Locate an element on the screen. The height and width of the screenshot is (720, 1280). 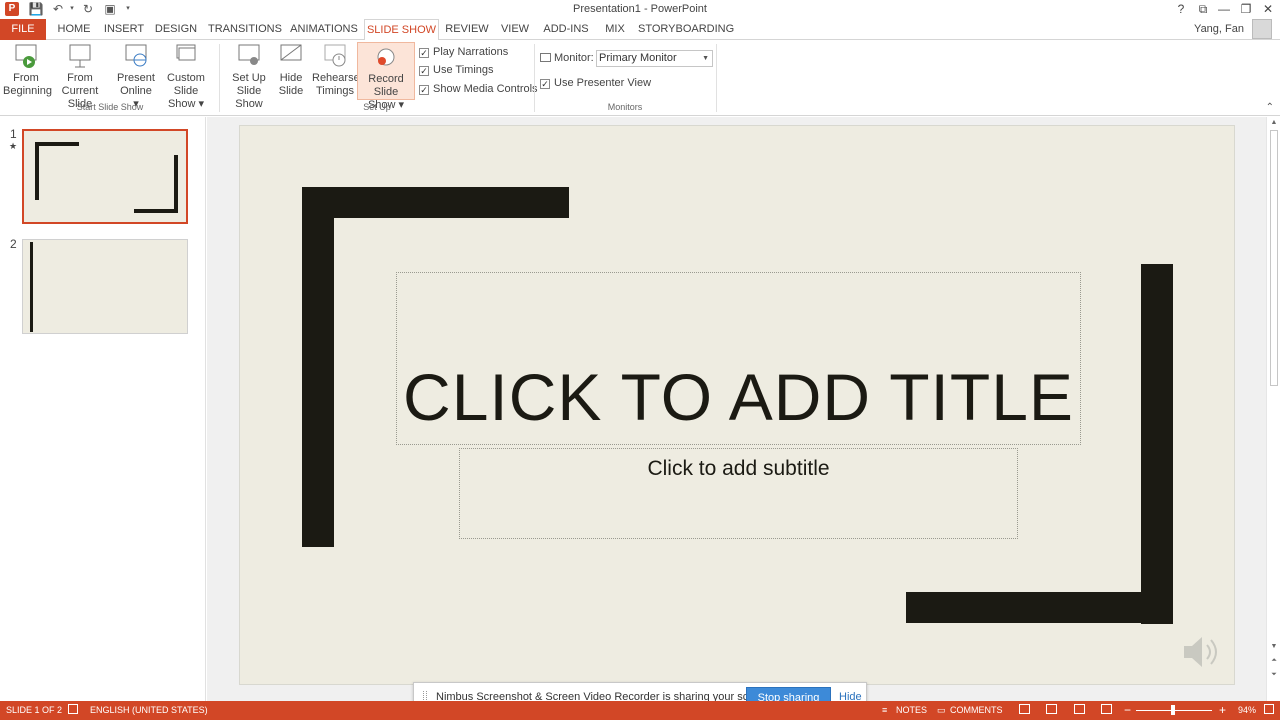
reading-view-icon is located at coordinates (1079, 709).